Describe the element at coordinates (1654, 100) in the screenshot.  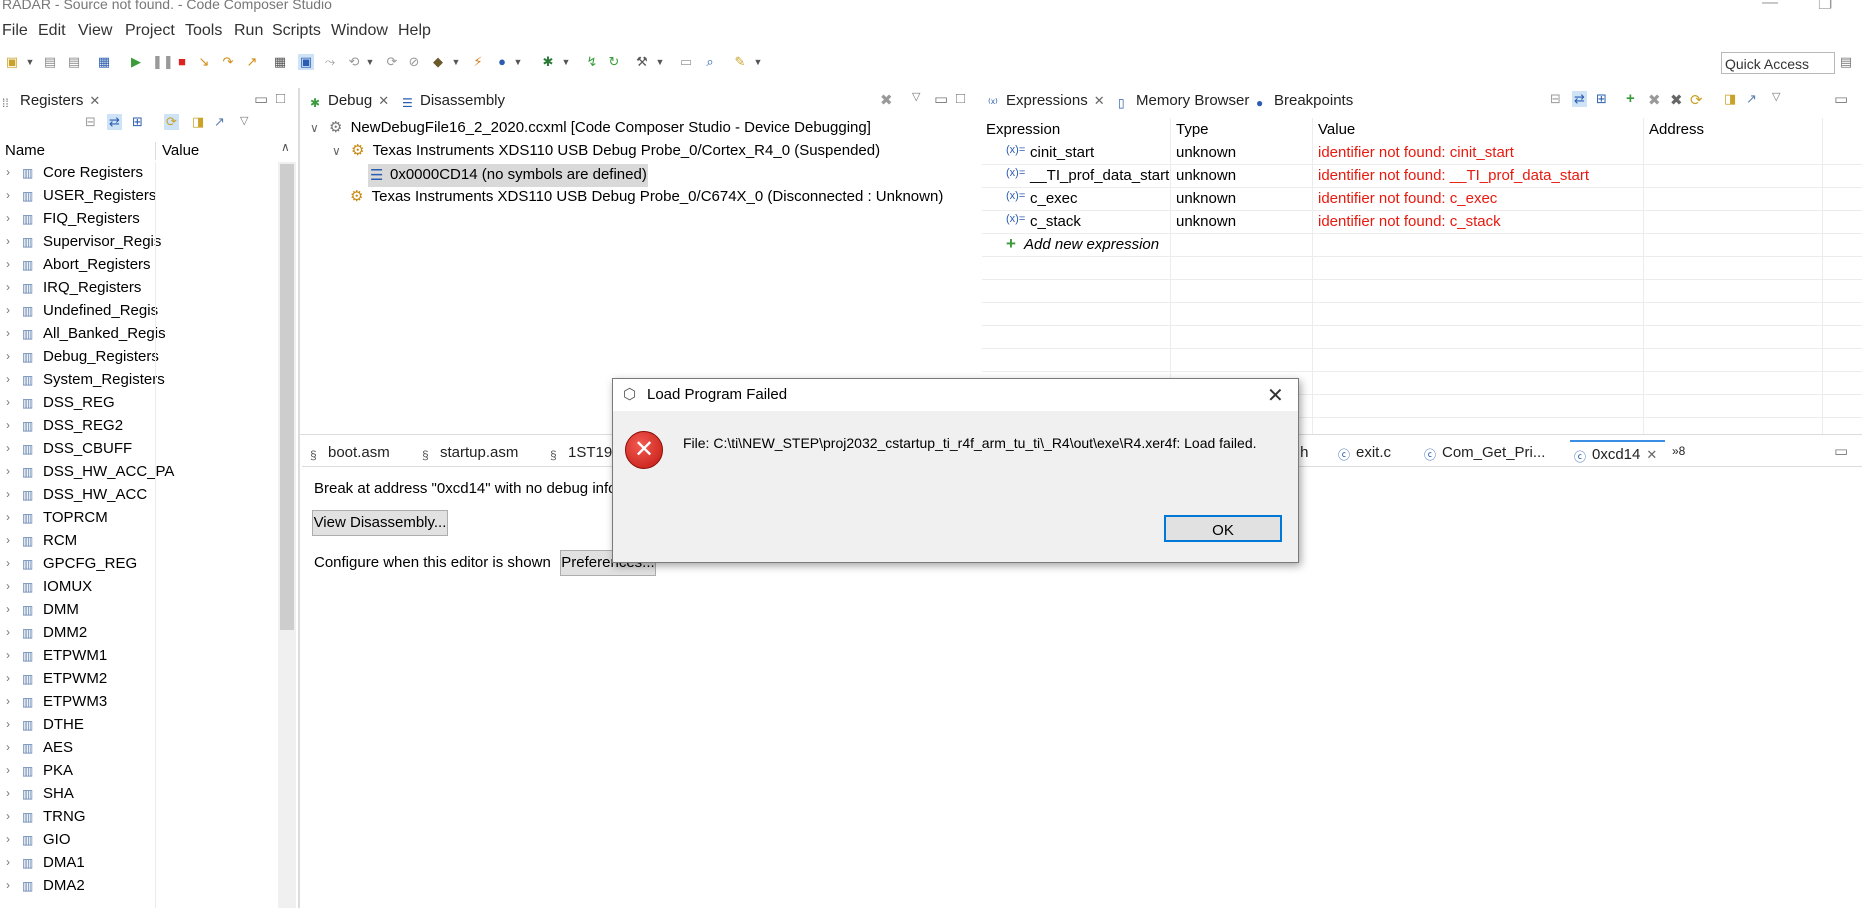
I see `remove-icon: ✖` at that location.